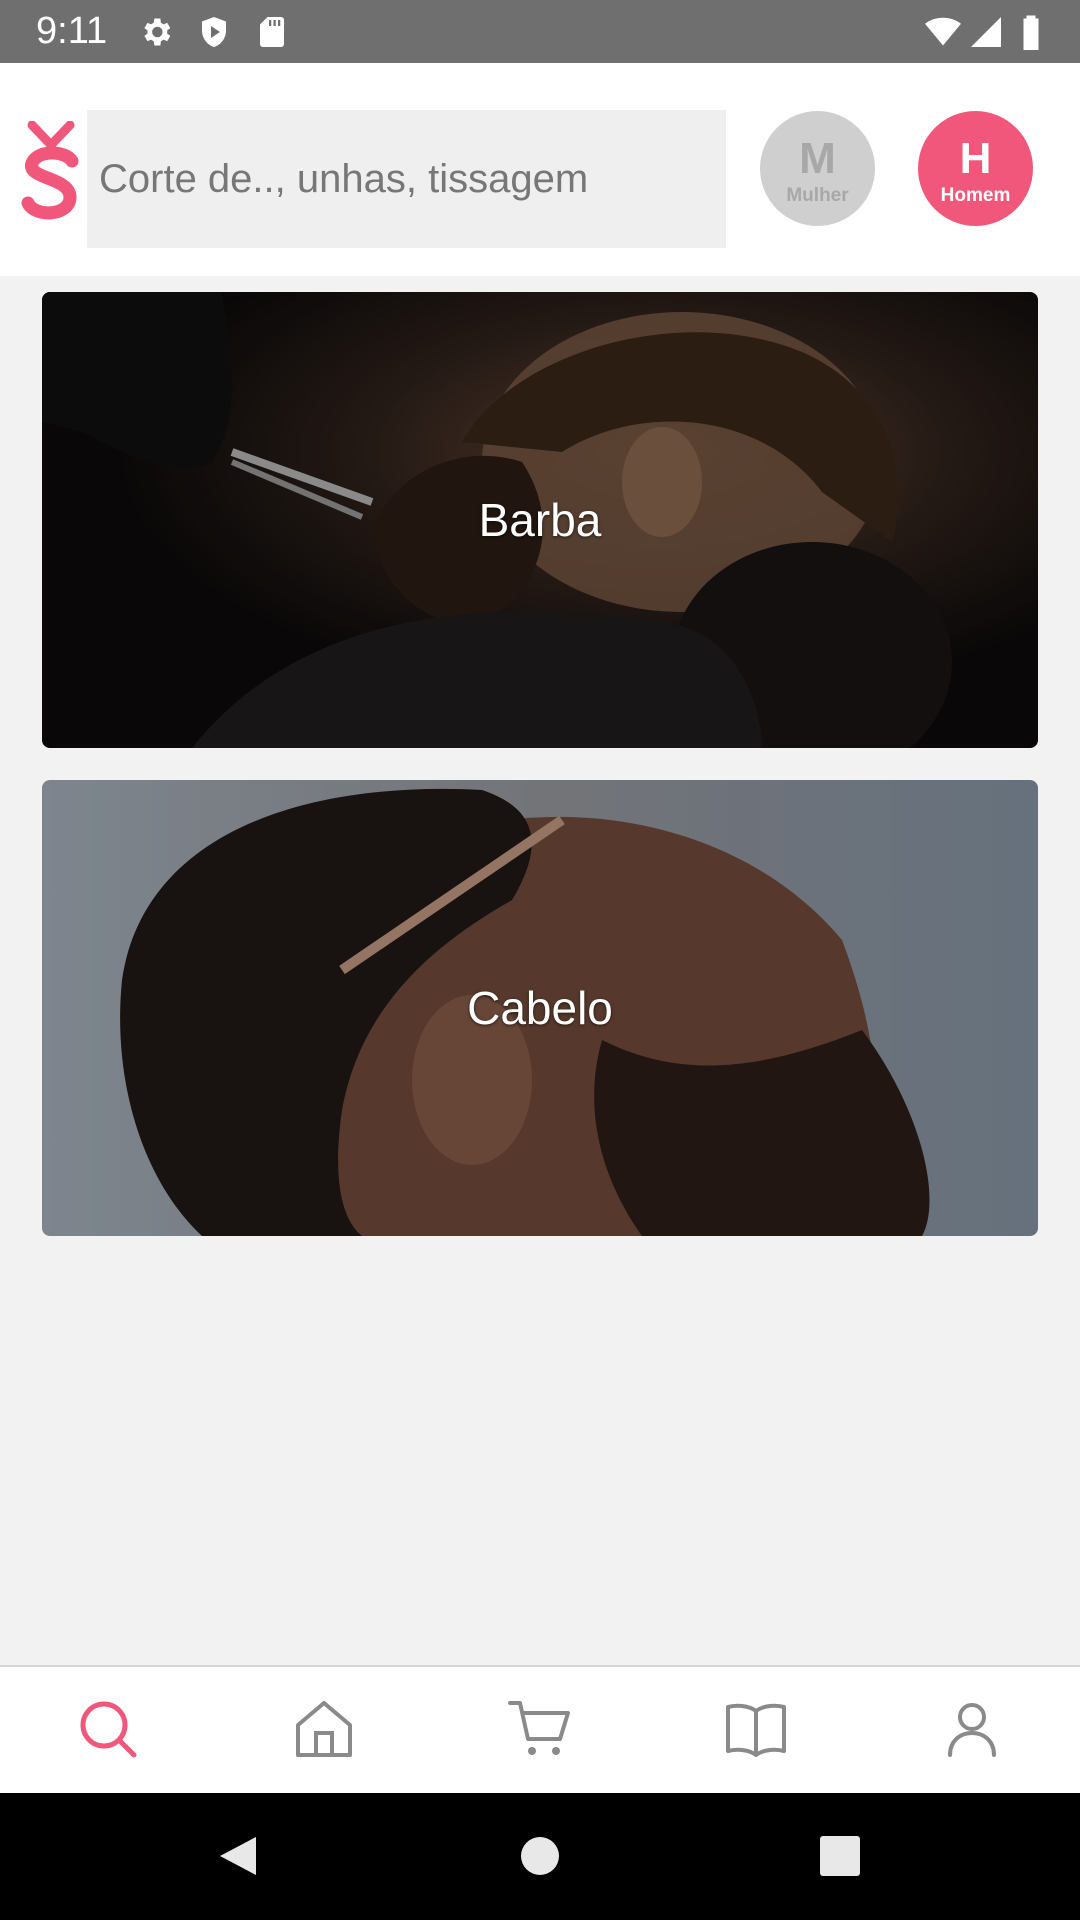 This screenshot has height=1920, width=1080. I want to click on home-circle-icon, so click(540, 1856).